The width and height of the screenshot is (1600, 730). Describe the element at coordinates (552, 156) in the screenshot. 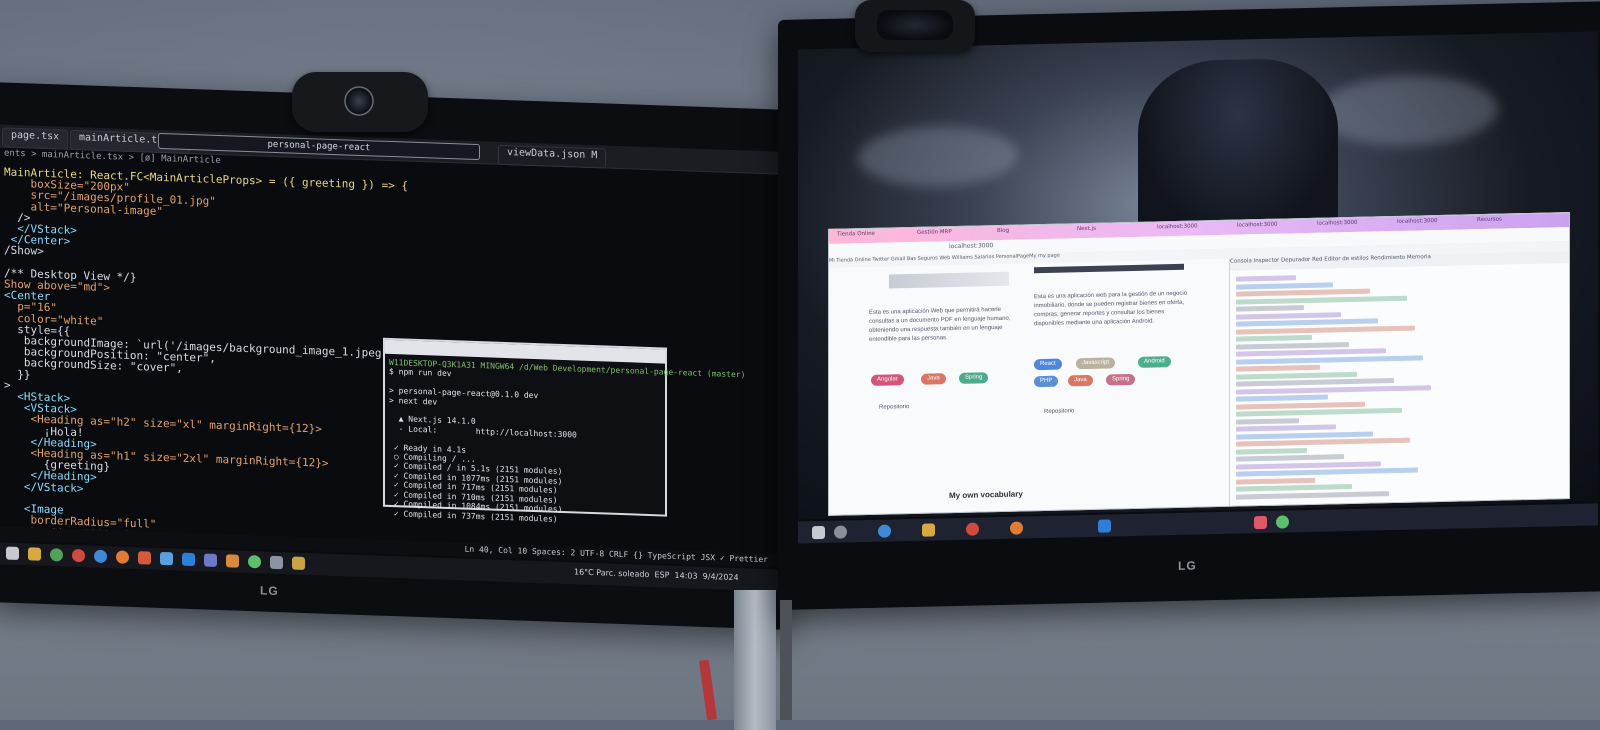

I see `editor-tab-view-data: viewData.json M` at that location.